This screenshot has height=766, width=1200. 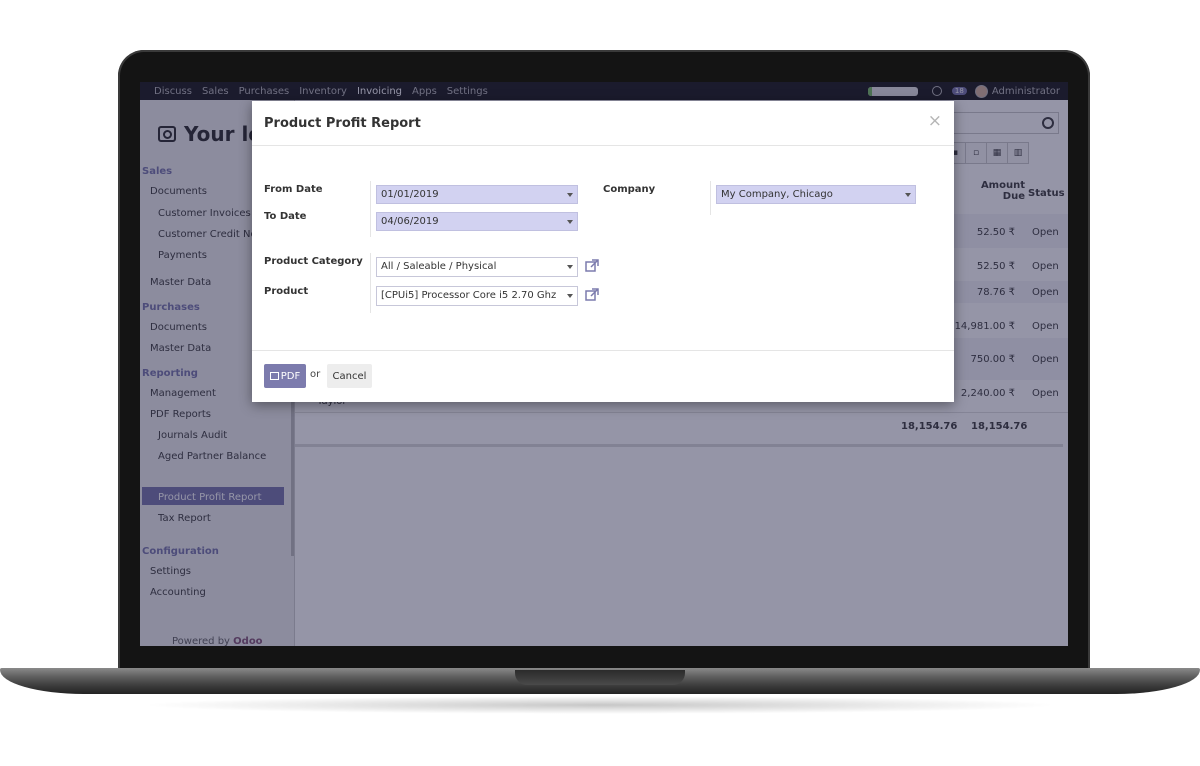 What do you see at coordinates (410, 221) in the screenshot?
I see `to-date-value: 04/06/2019` at bounding box center [410, 221].